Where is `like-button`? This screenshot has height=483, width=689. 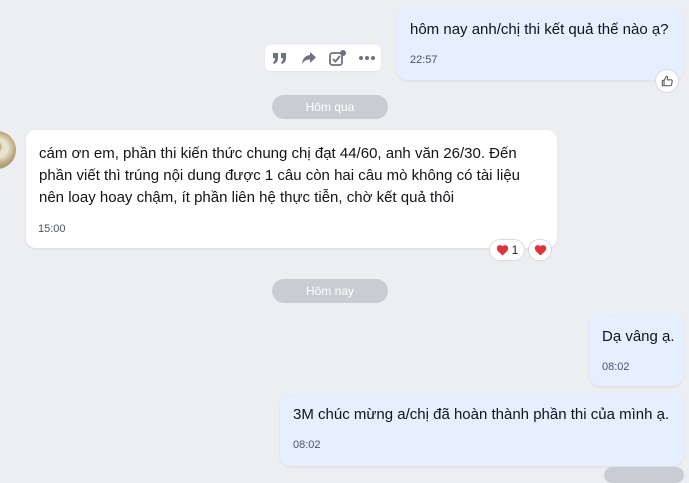 like-button is located at coordinates (667, 81).